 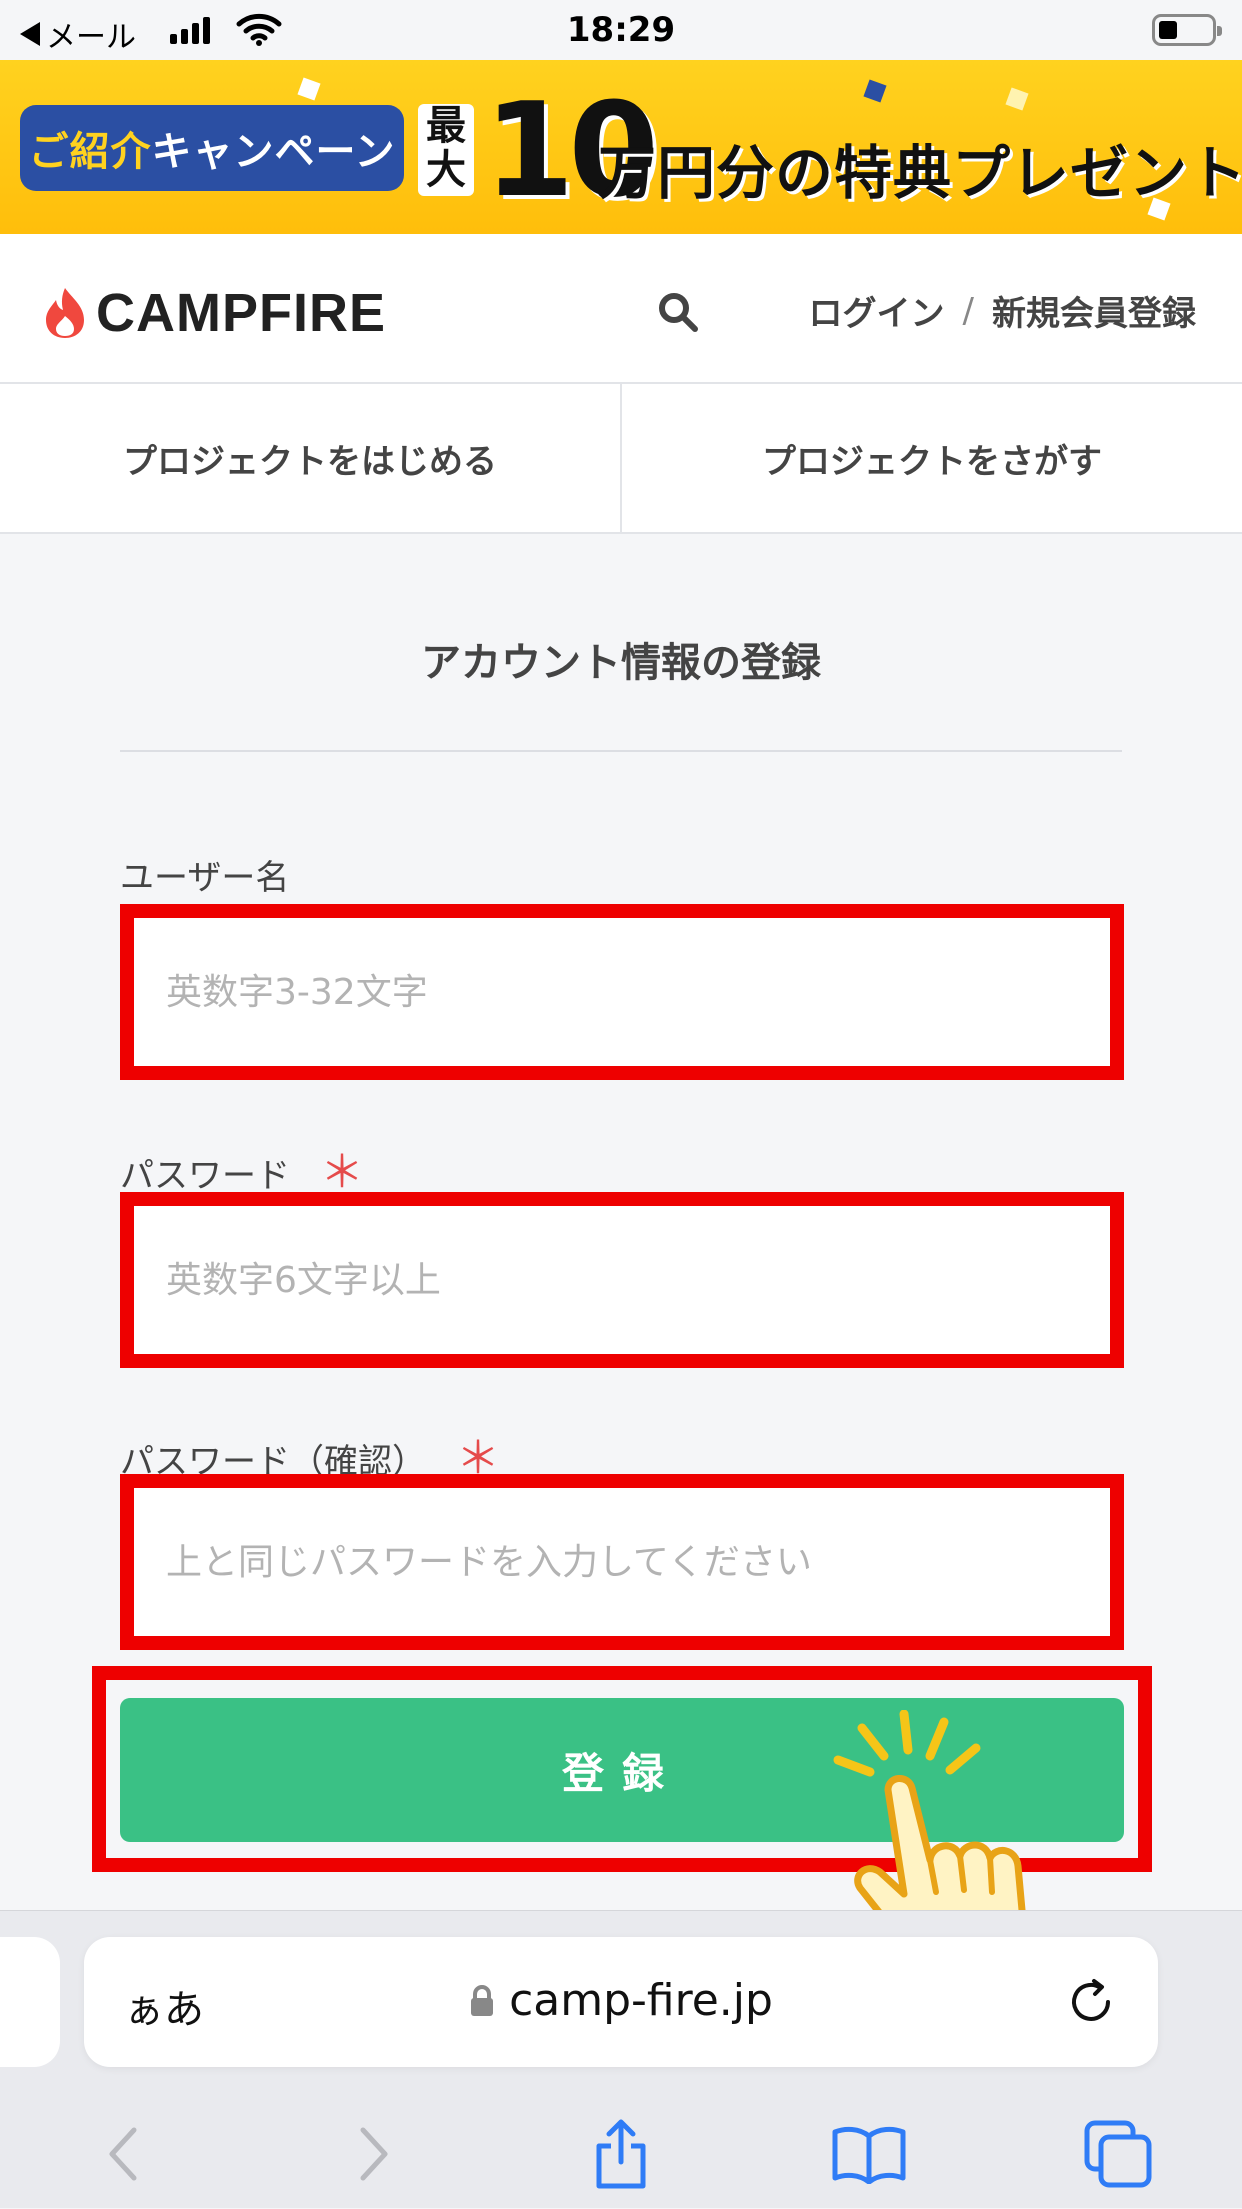 I want to click on previous-tab-preview, so click(x=30, y=2002).